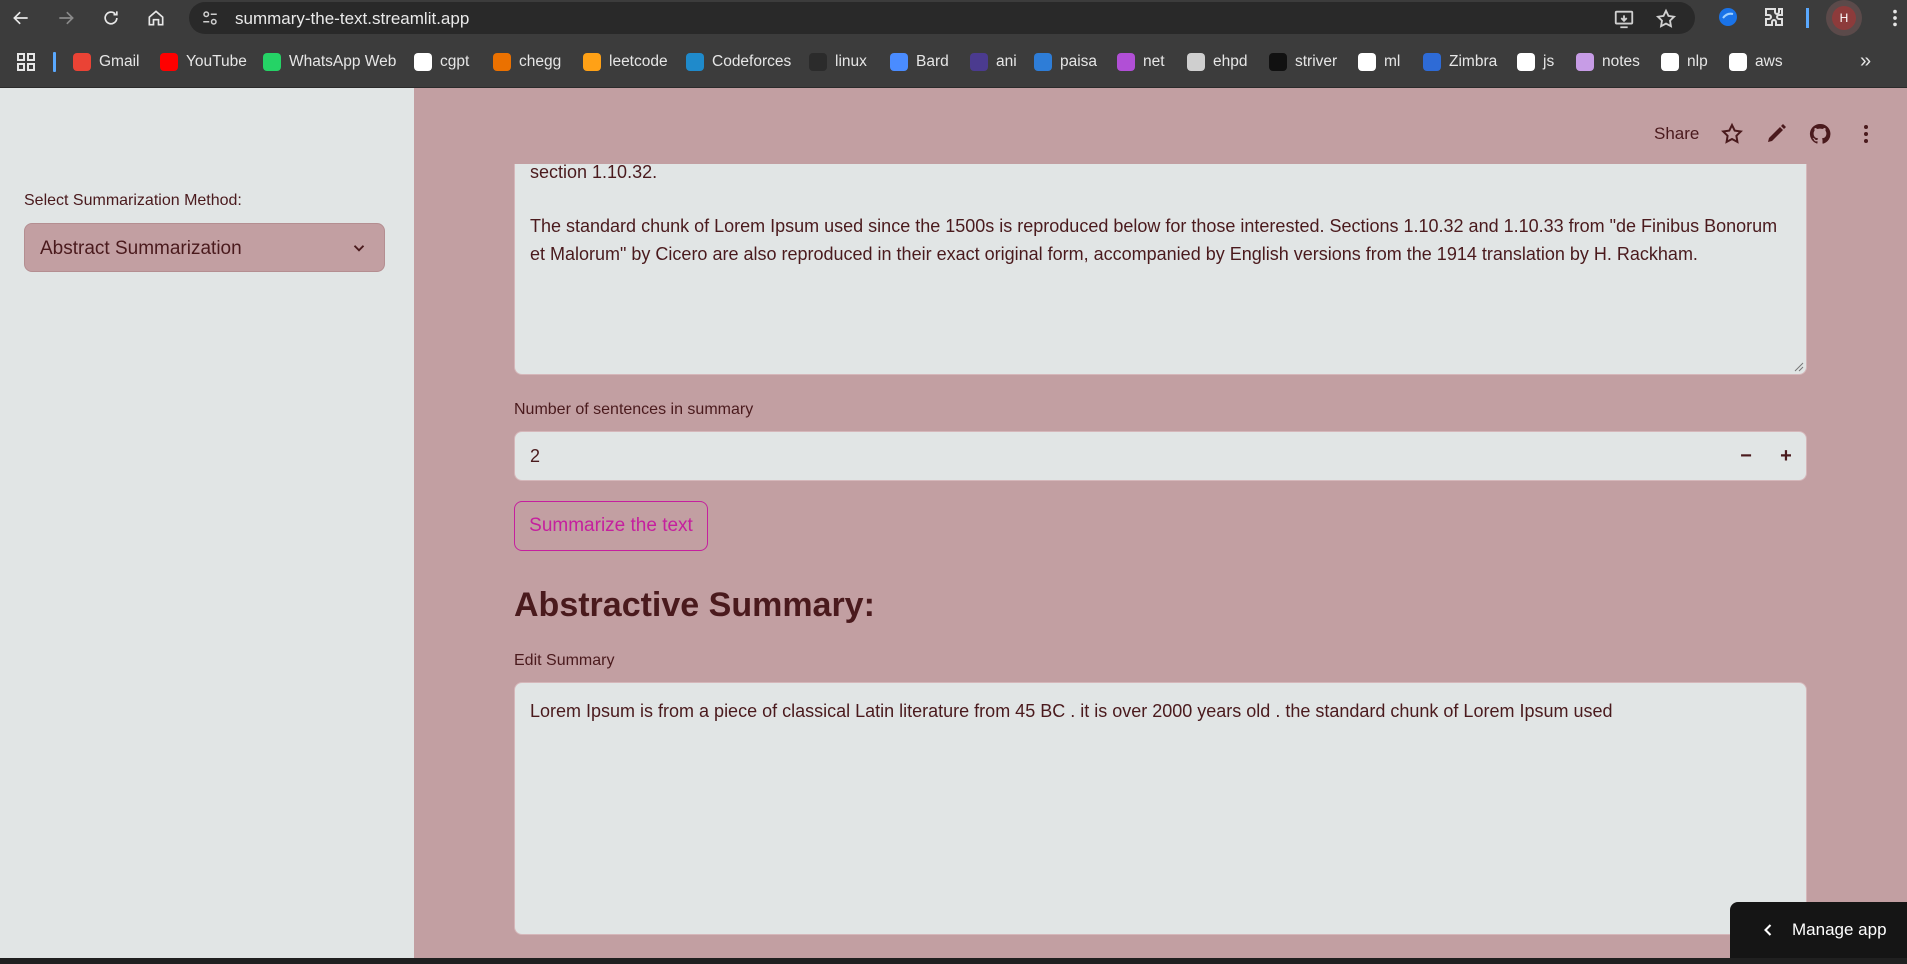  I want to click on codeforces-icon, so click(695, 62).